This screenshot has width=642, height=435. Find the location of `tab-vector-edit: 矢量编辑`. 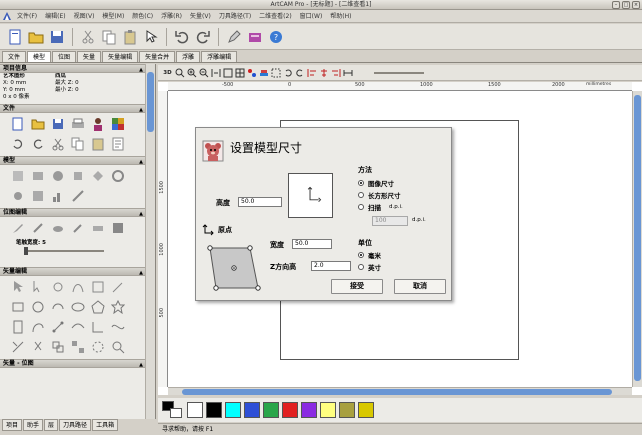

tab-vector-edit: 矢量编辑 is located at coordinates (120, 56).